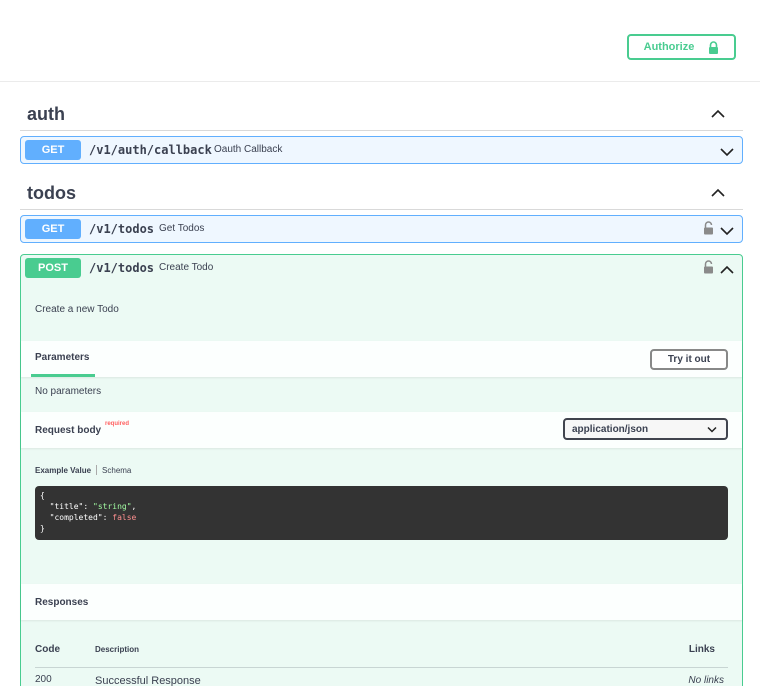 This screenshot has height=686, width=760. What do you see at coordinates (68, 430) in the screenshot?
I see `request-body-label: Request body` at bounding box center [68, 430].